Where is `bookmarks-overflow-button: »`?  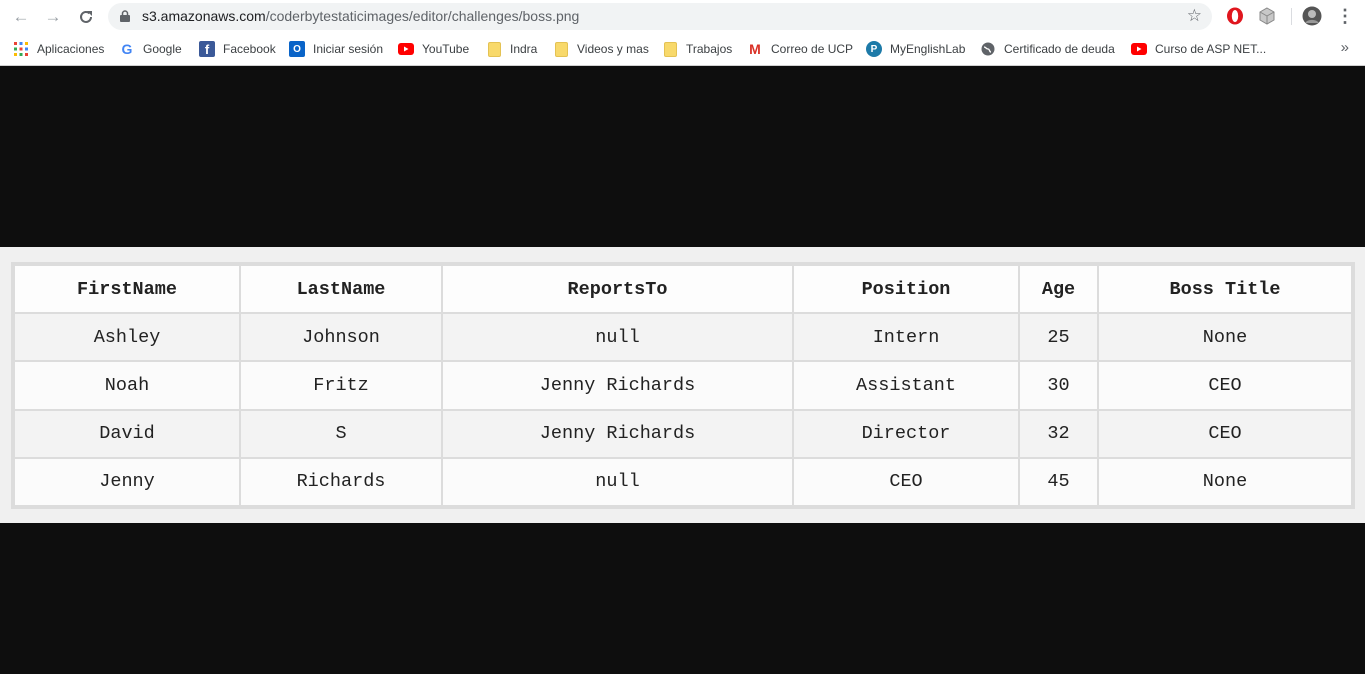 bookmarks-overflow-button: » is located at coordinates (1345, 47).